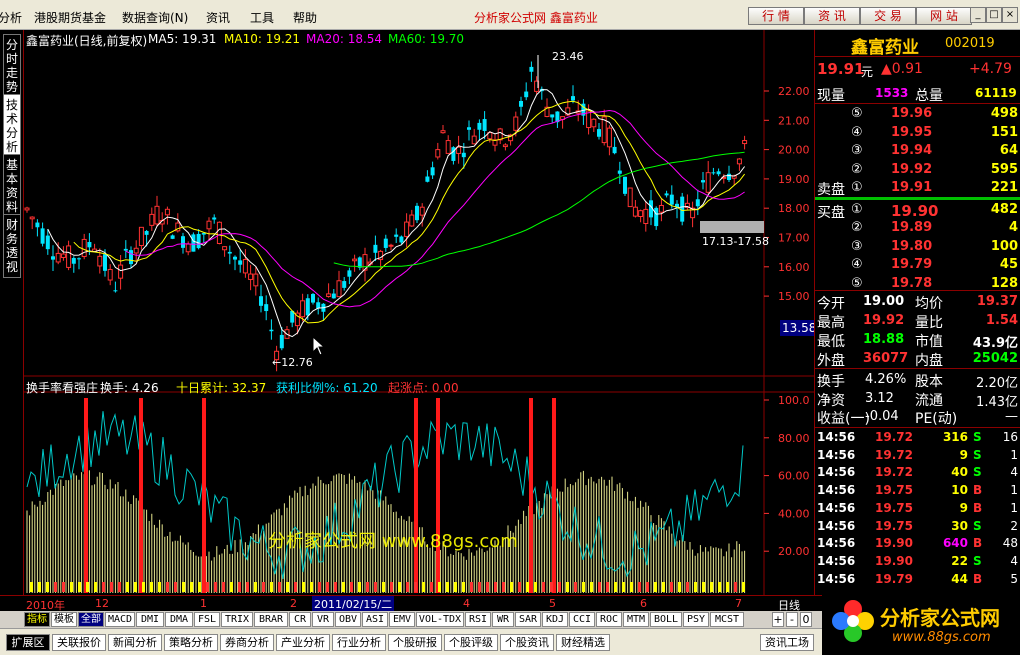 The width and height of the screenshot is (1020, 655). I want to click on indicator-tab: DMI, so click(150, 619).